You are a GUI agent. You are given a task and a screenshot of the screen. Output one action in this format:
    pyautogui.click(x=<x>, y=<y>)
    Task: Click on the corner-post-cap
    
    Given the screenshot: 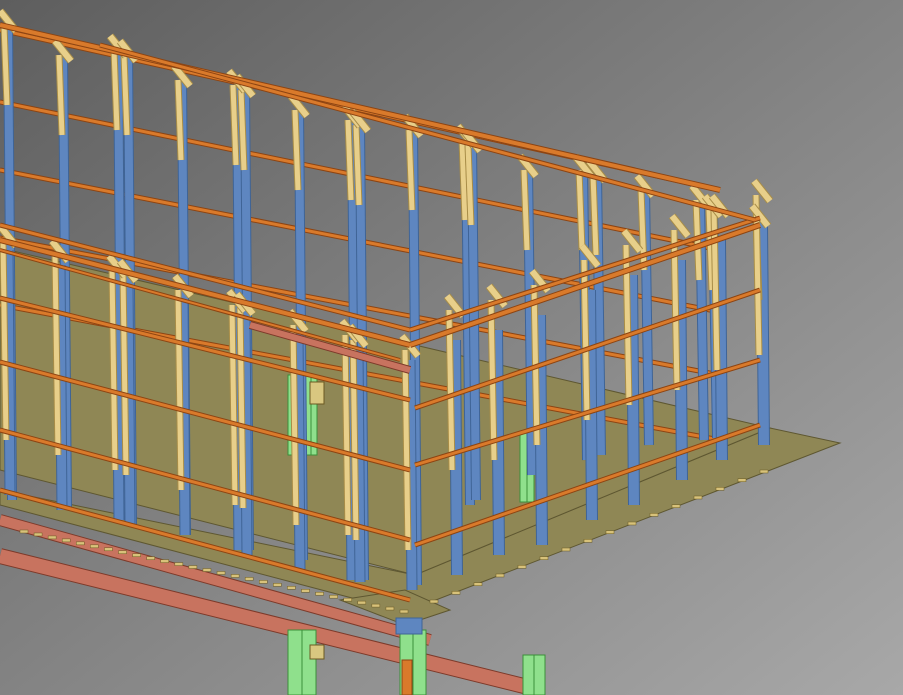 What is the action you would take?
    pyautogui.click(x=409, y=626)
    